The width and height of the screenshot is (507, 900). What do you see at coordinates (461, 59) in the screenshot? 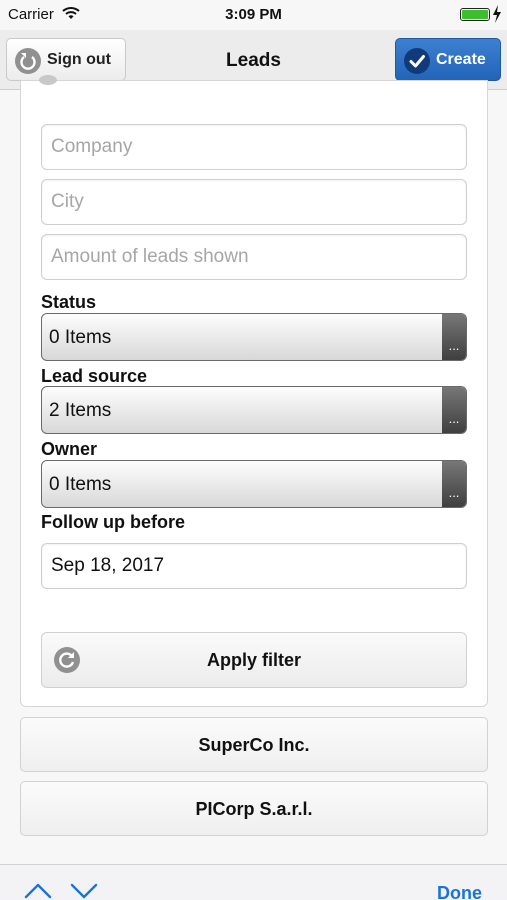
I see `create-label: Create` at bounding box center [461, 59].